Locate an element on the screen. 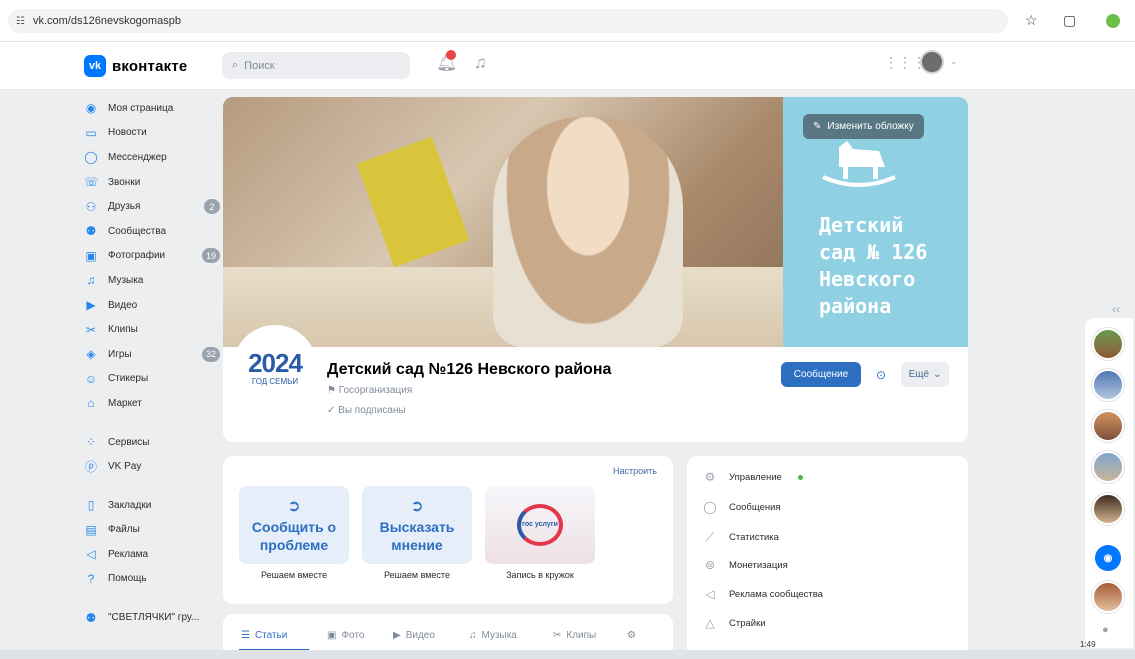 The width and height of the screenshot is (1135, 659). more-button: Ещё ⌄ is located at coordinates (925, 374).